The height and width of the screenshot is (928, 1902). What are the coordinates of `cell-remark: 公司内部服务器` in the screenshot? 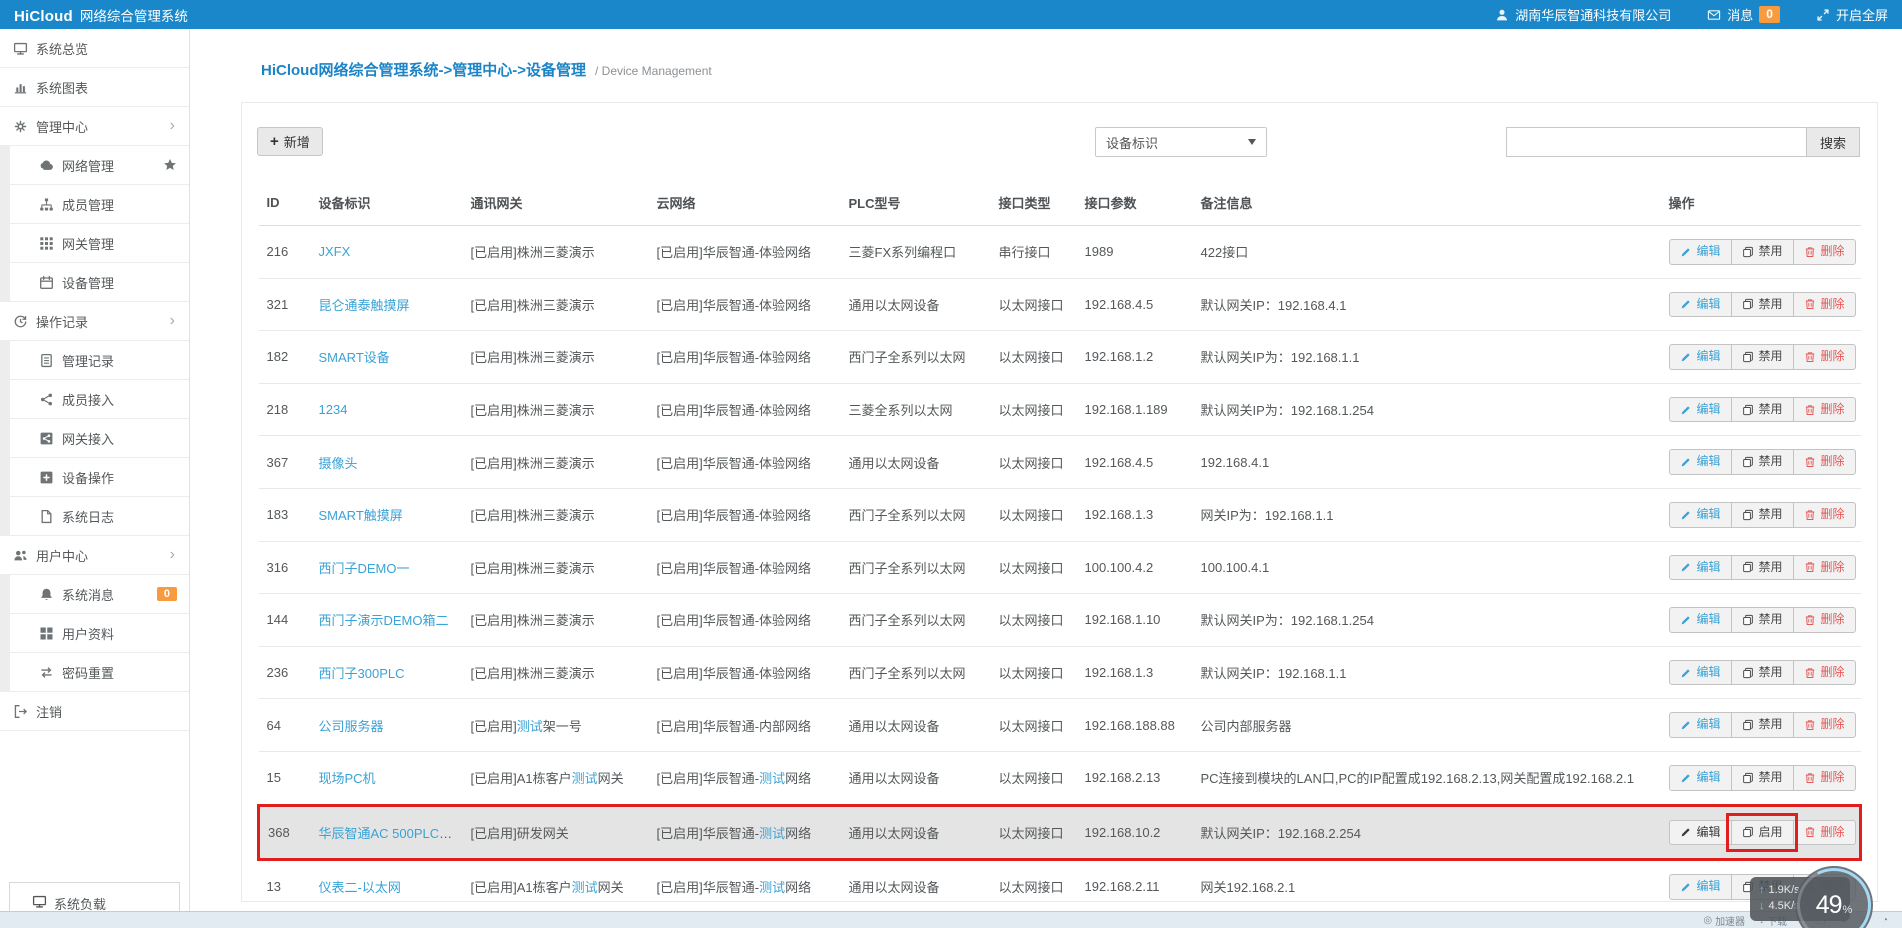 It's located at (1426, 725).